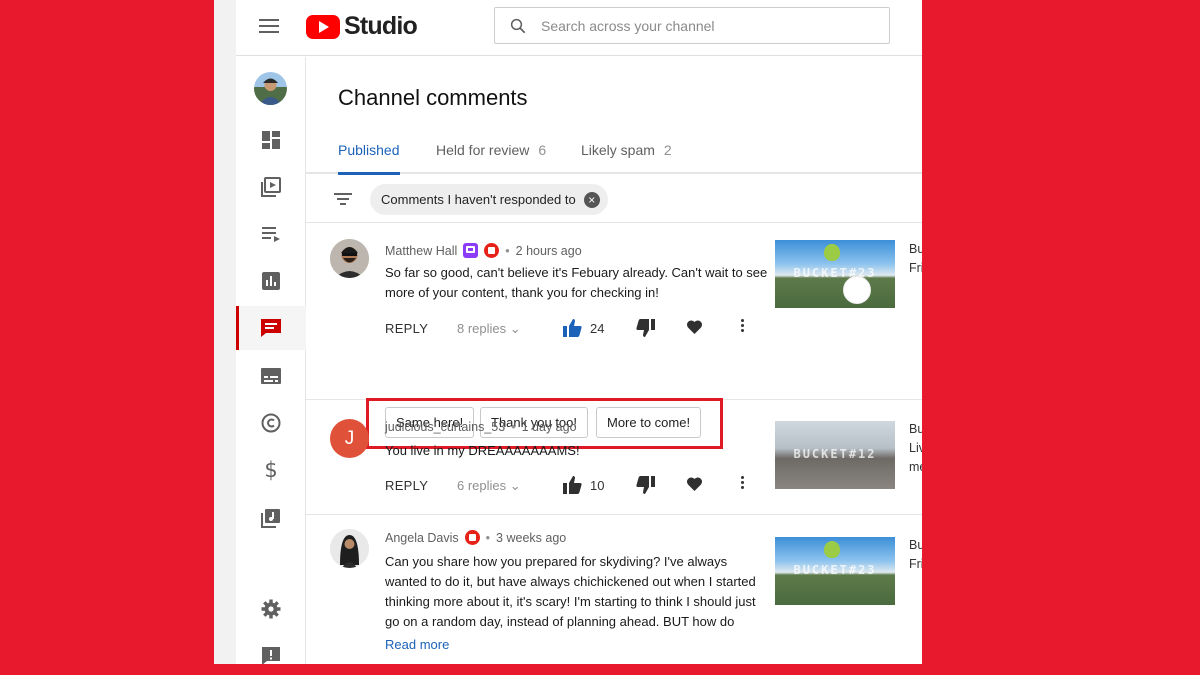 The width and height of the screenshot is (1200, 675). Describe the element at coordinates (483, 150) in the screenshot. I see `tab-label: Held for review` at that location.